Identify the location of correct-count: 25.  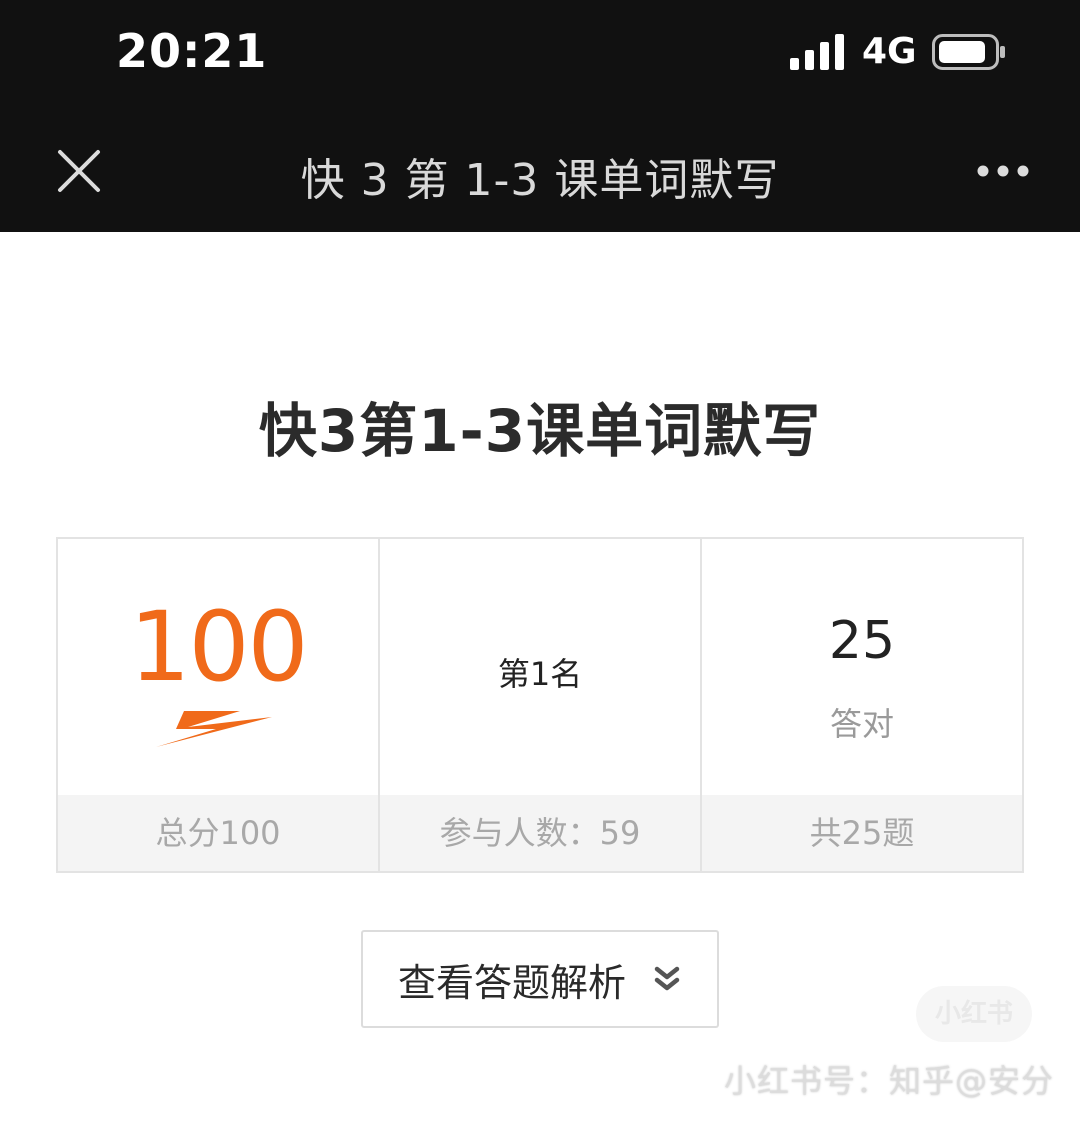
(862, 641).